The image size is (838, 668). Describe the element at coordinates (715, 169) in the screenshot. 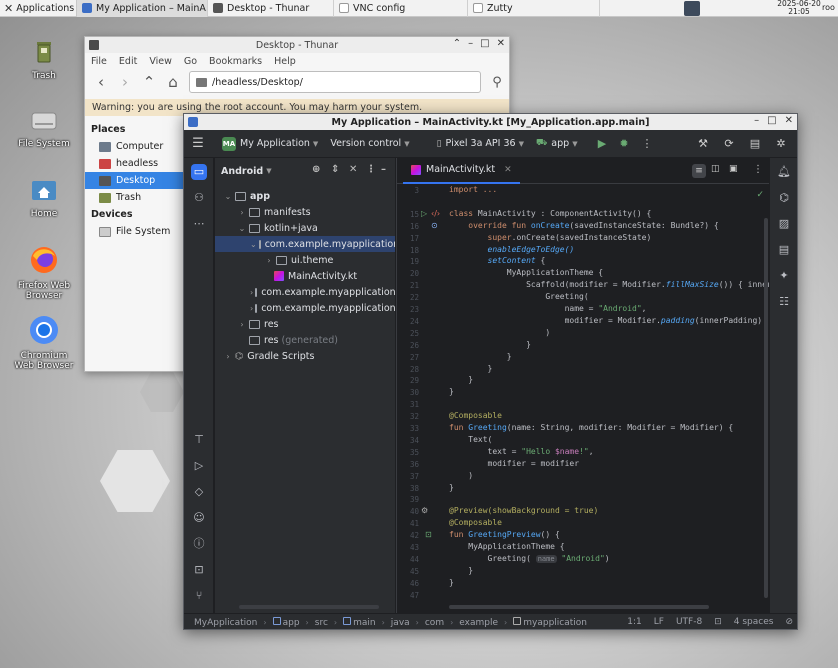

I see `split-view-icon: ◫` at that location.